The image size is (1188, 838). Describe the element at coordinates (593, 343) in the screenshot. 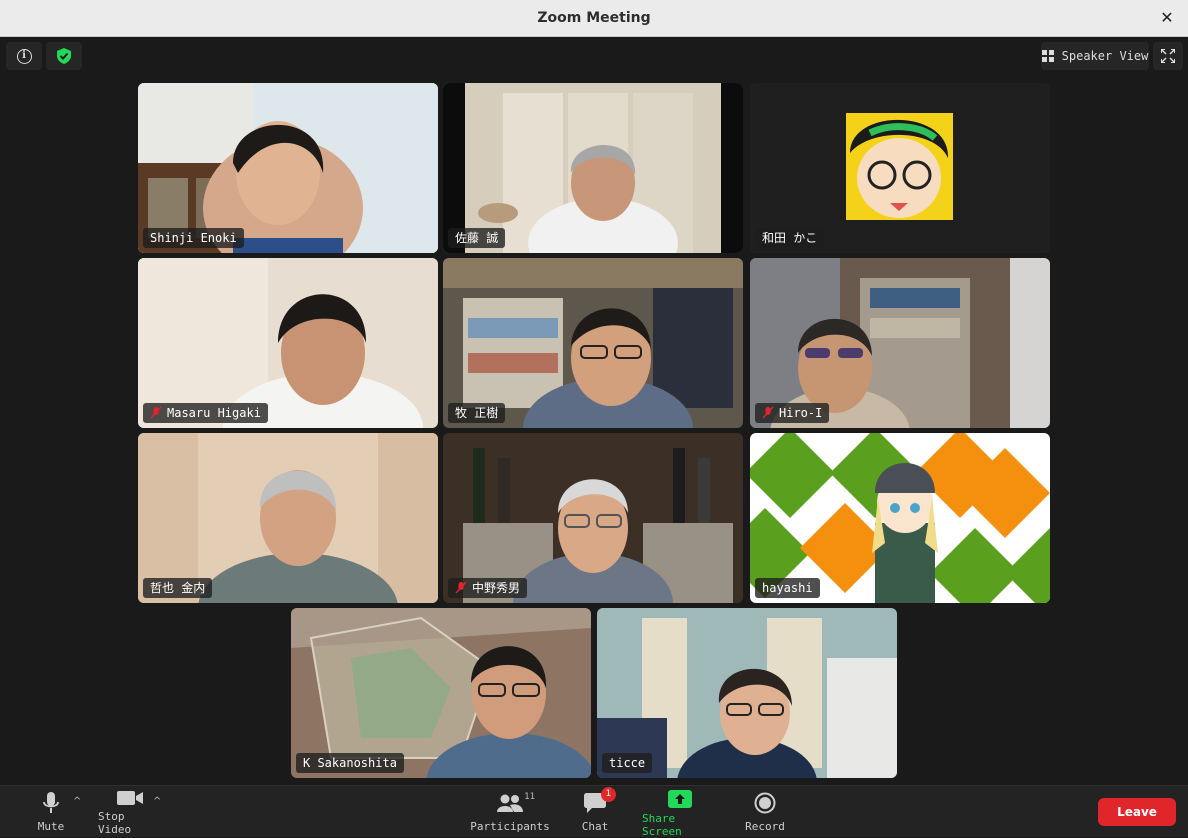

I see `video-tile: 牧 正樹` at that location.